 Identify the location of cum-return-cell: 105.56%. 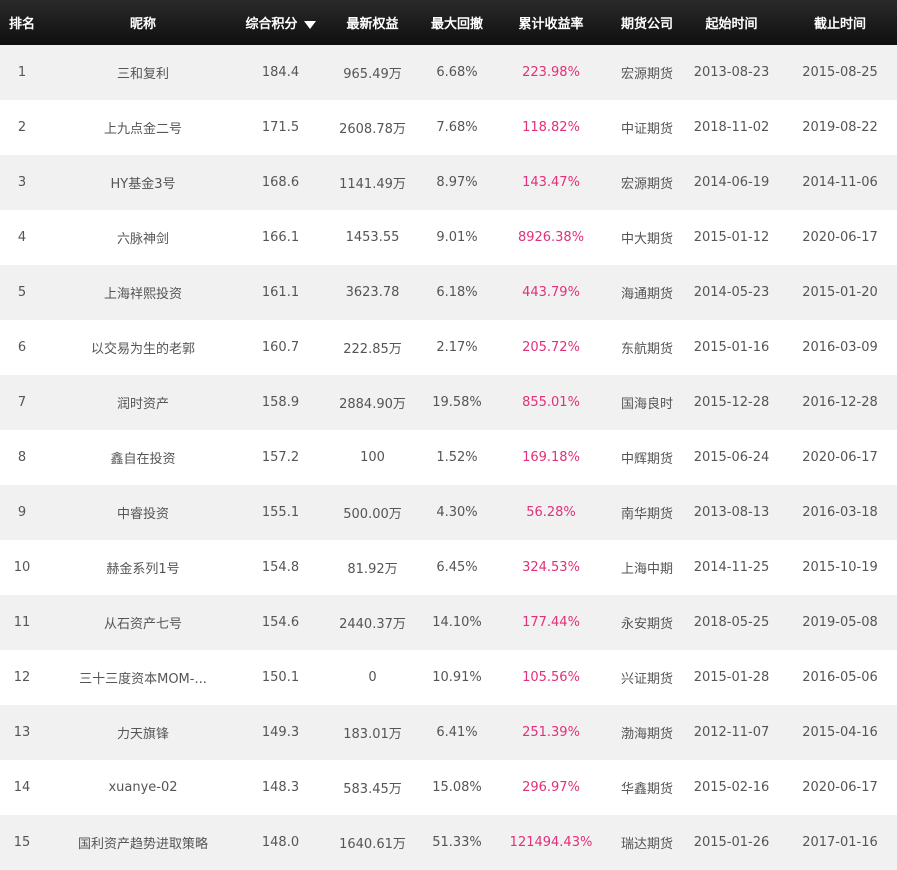
(551, 677).